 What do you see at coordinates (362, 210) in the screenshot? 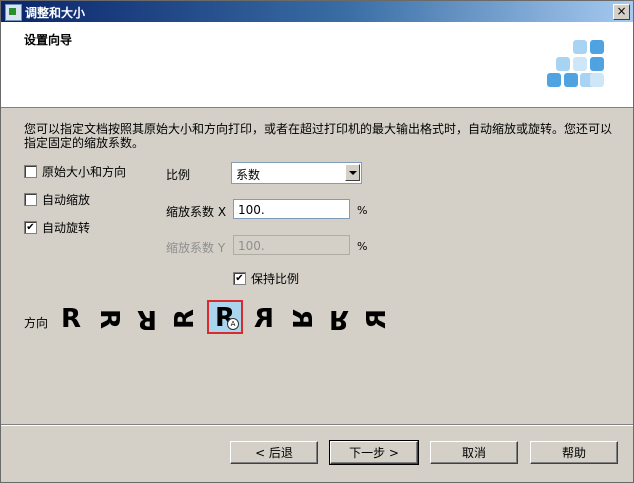
I see `factor-x-unit: %` at bounding box center [362, 210].